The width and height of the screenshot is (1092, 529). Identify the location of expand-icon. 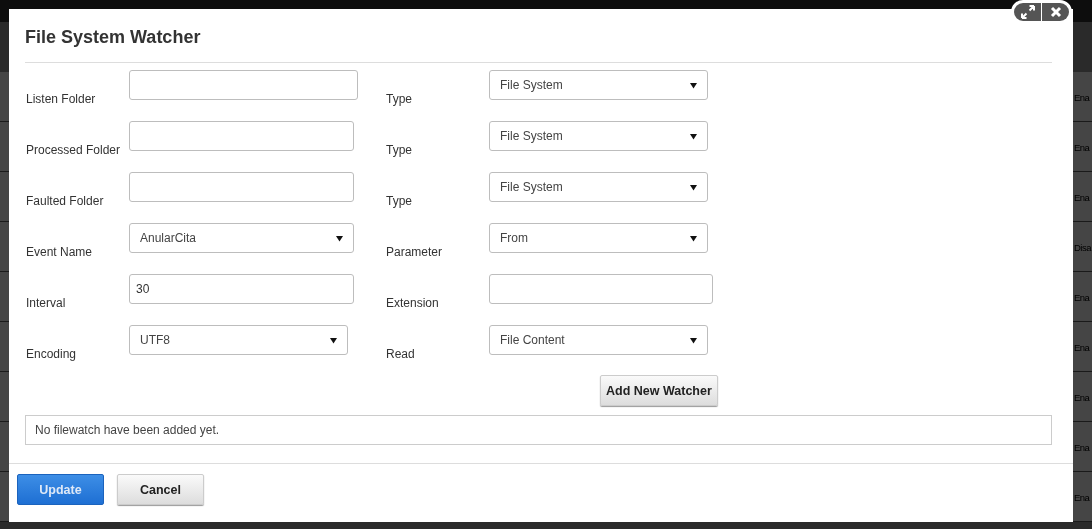
(1027, 12).